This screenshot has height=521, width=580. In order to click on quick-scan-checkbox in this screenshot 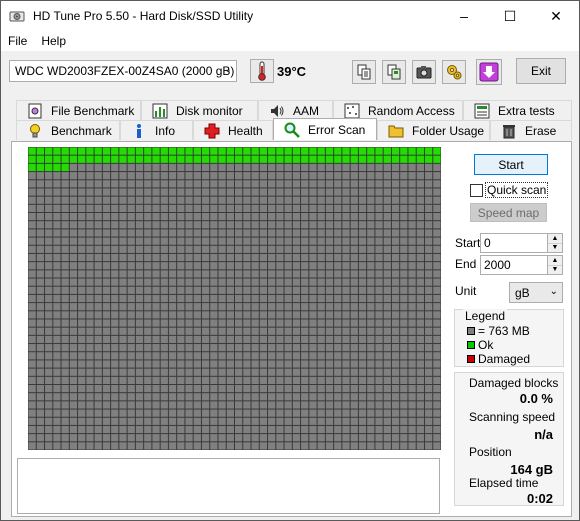, I will do `click(476, 190)`.